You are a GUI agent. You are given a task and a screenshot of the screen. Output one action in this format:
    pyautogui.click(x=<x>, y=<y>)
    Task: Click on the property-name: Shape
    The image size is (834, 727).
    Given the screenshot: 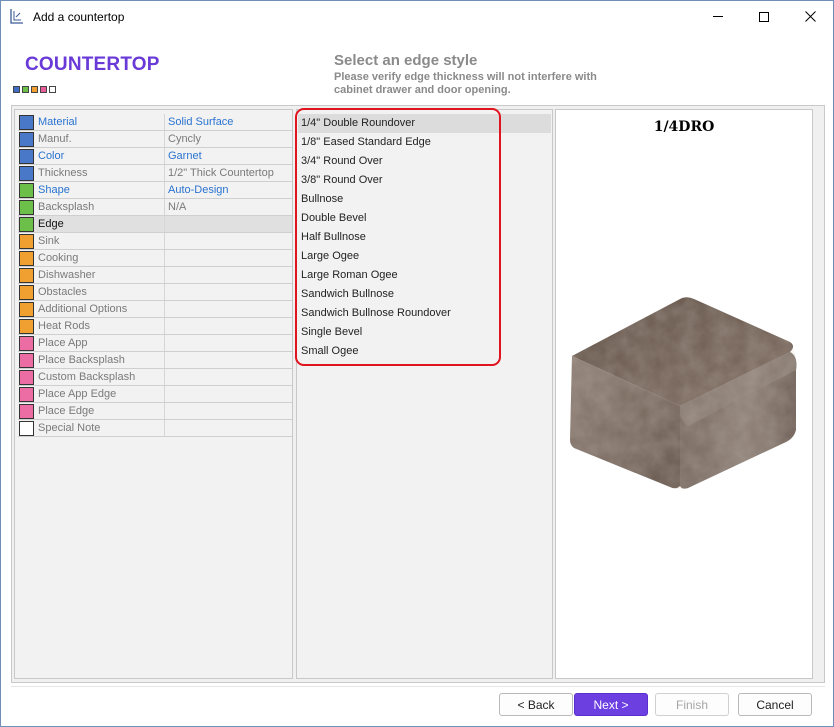 What is the action you would take?
    pyautogui.click(x=99, y=190)
    